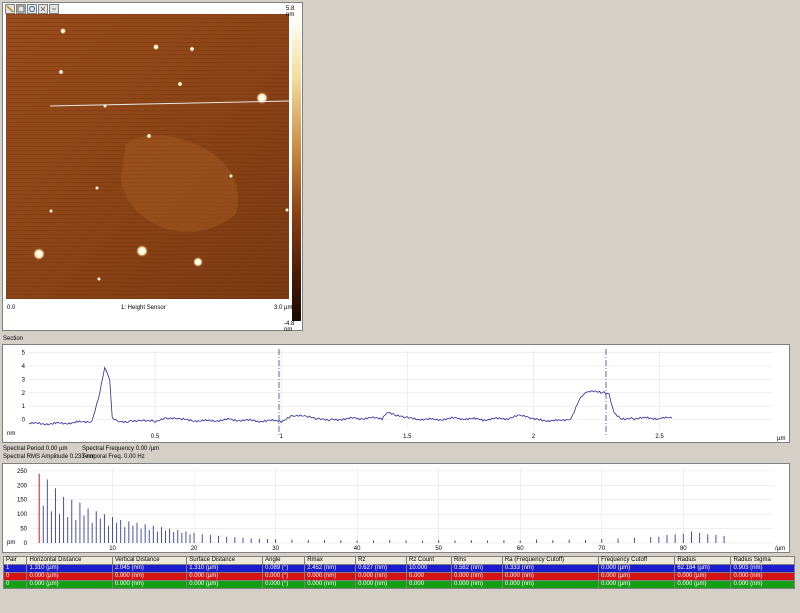 This screenshot has height=613, width=800. What do you see at coordinates (121, 449) in the screenshot?
I see `spectral-frequency: Spectral Frequency 0.00 /µm` at bounding box center [121, 449].